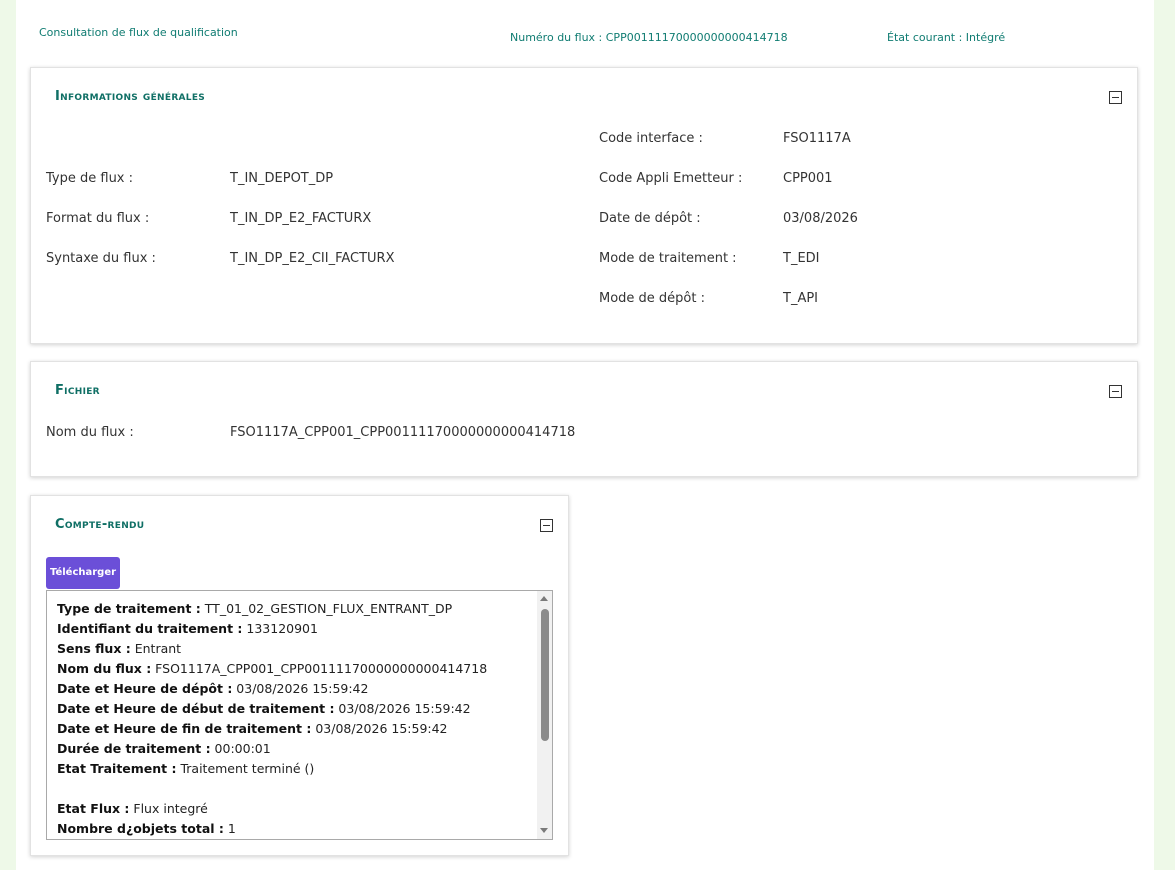 The width and height of the screenshot is (1175, 870). What do you see at coordinates (90, 432) in the screenshot?
I see `field-label-nom-flux: Nom du flux :` at bounding box center [90, 432].